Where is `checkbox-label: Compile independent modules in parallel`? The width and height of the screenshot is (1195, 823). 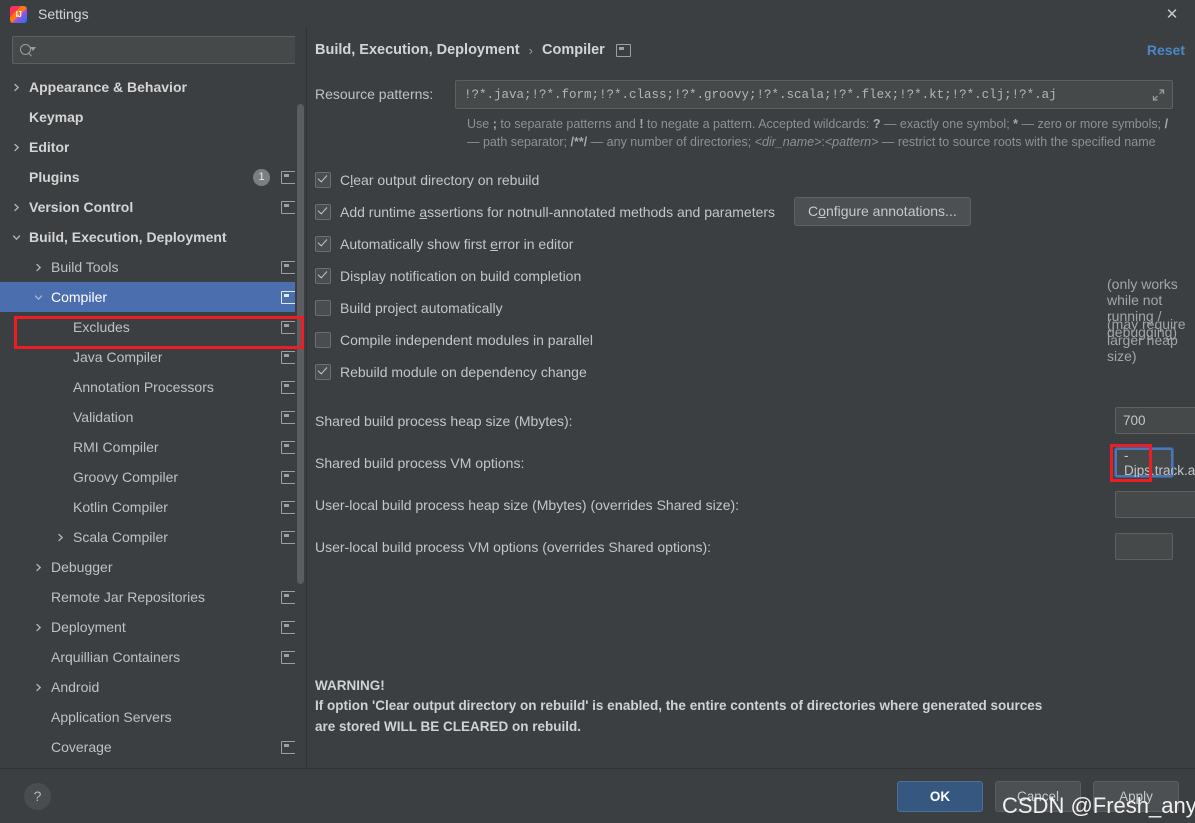
checkbox-label: Compile independent modules in parallel is located at coordinates (466, 340).